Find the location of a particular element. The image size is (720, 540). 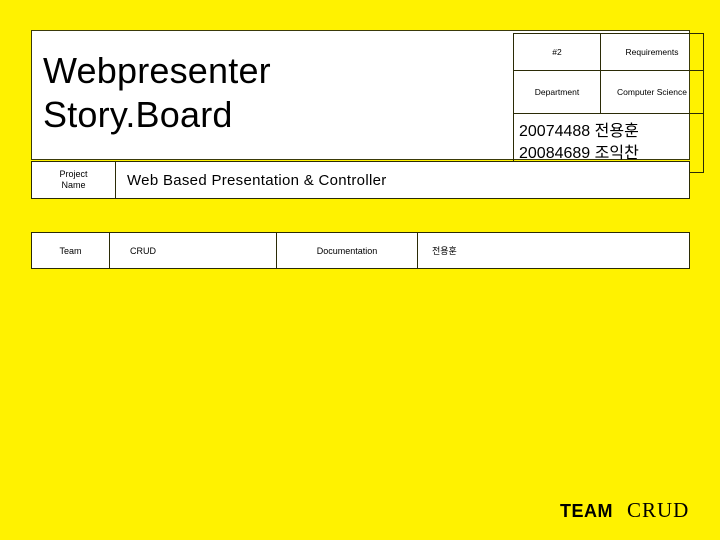

meta-row-department: Department Computer Science is located at coordinates (608, 92).